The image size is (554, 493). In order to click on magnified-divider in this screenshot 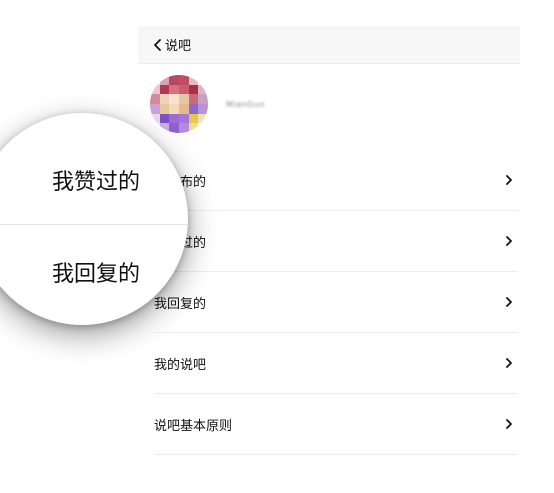, I will do `click(94, 224)`.